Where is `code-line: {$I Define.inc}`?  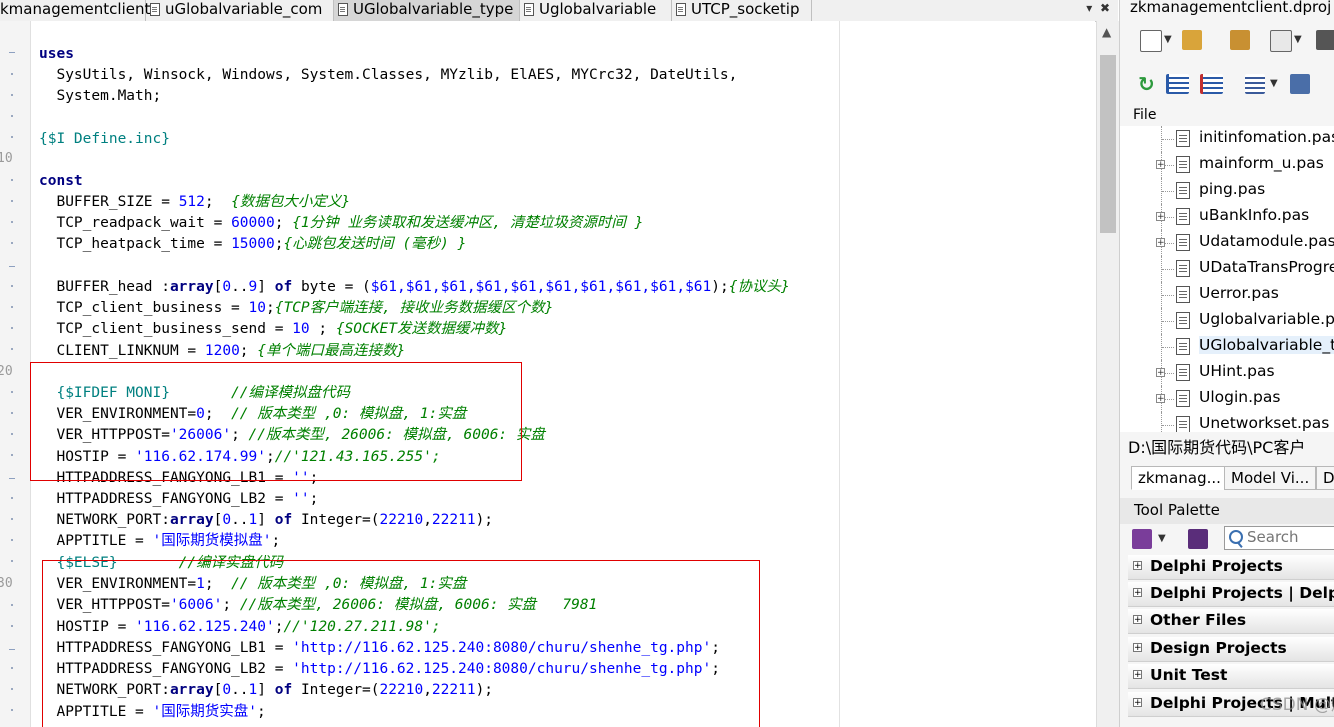 code-line: {$I Define.inc} is located at coordinates (104, 139).